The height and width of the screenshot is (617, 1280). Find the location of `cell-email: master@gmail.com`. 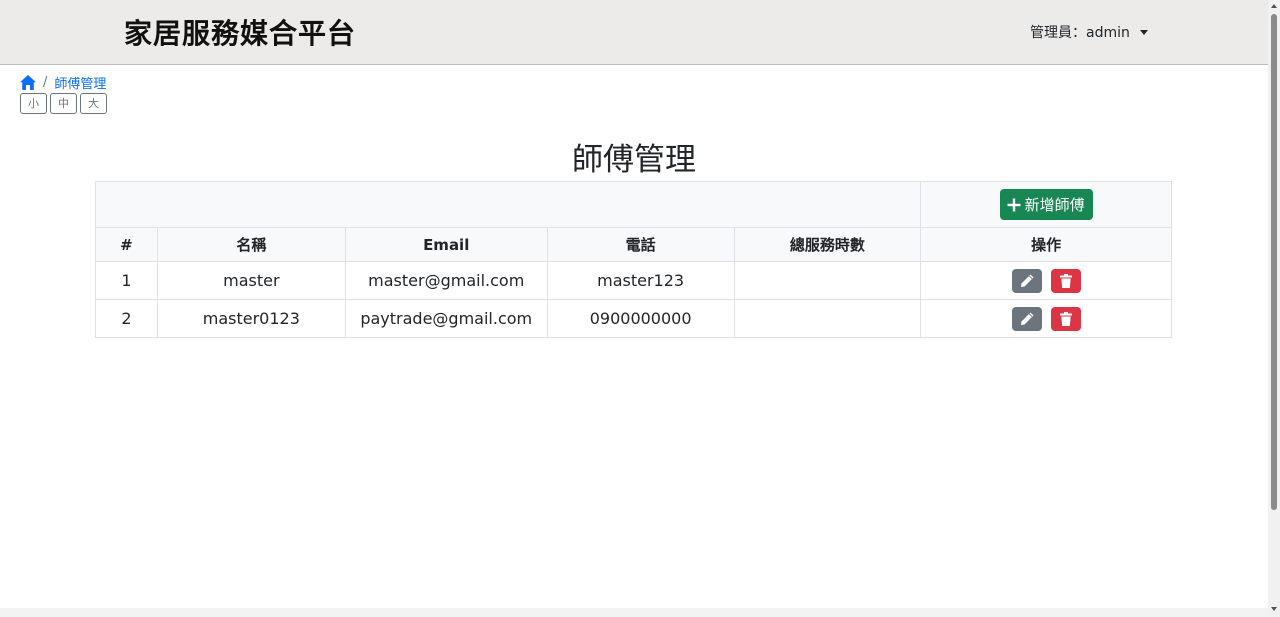

cell-email: master@gmail.com is located at coordinates (446, 280).